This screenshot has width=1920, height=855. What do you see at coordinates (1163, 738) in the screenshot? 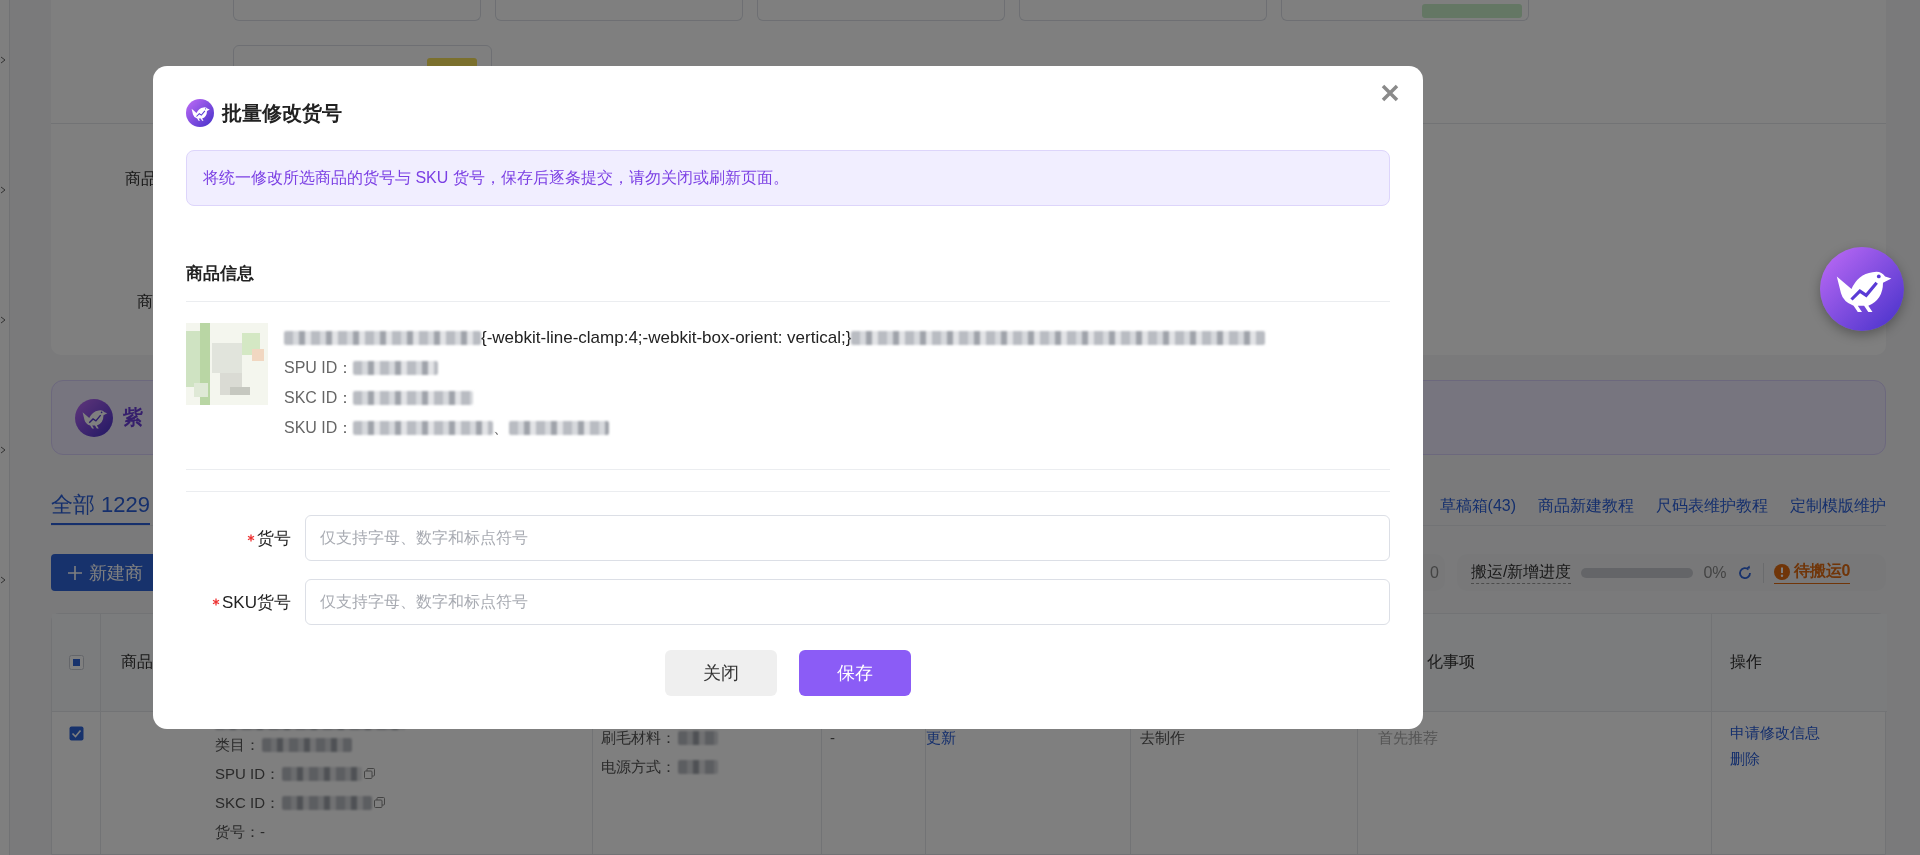
I see `table-cell-text: 去制作` at bounding box center [1163, 738].